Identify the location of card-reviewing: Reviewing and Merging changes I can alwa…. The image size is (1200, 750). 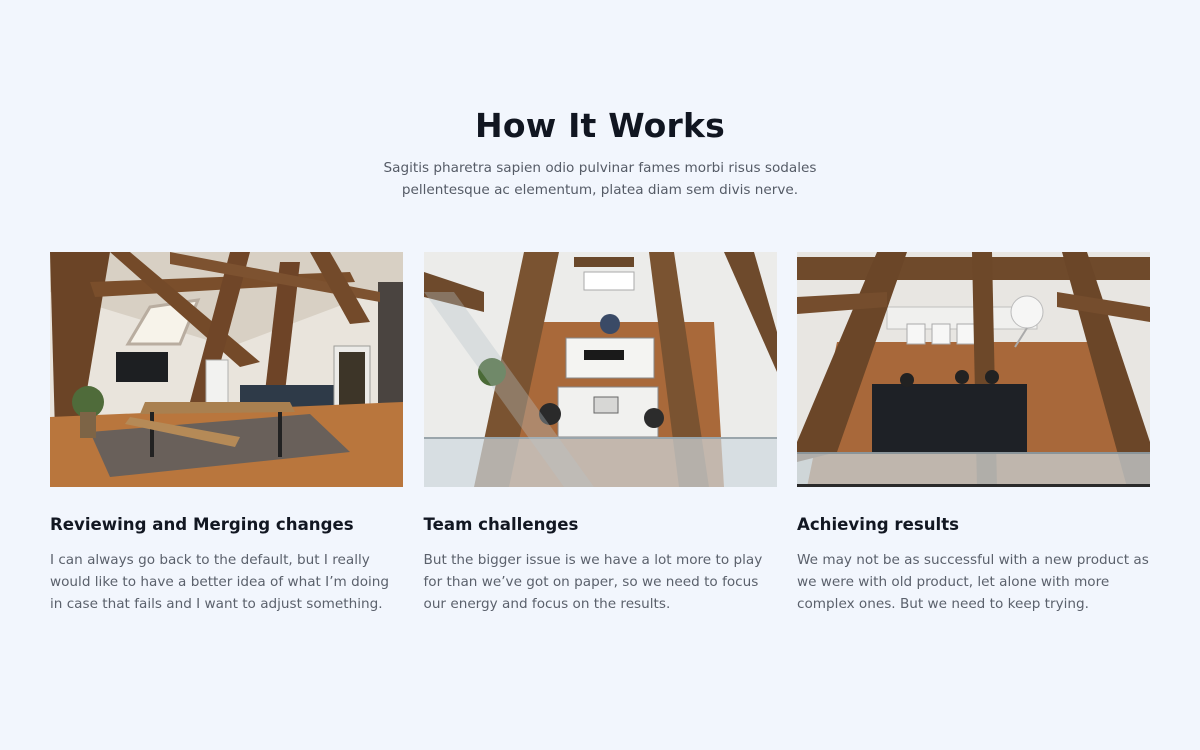
(226, 433).